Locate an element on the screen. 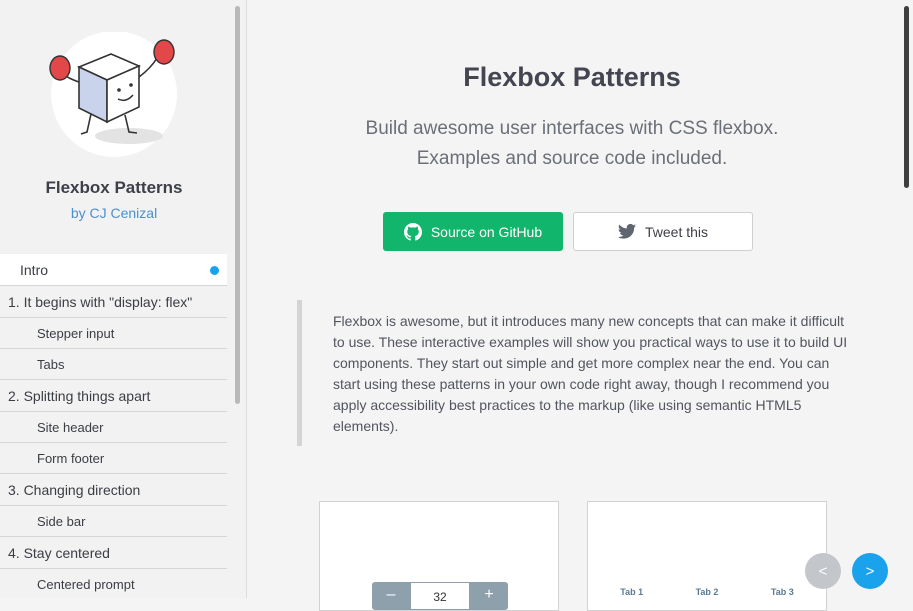  nav-item-stepper-input: Stepper input is located at coordinates (113, 333).